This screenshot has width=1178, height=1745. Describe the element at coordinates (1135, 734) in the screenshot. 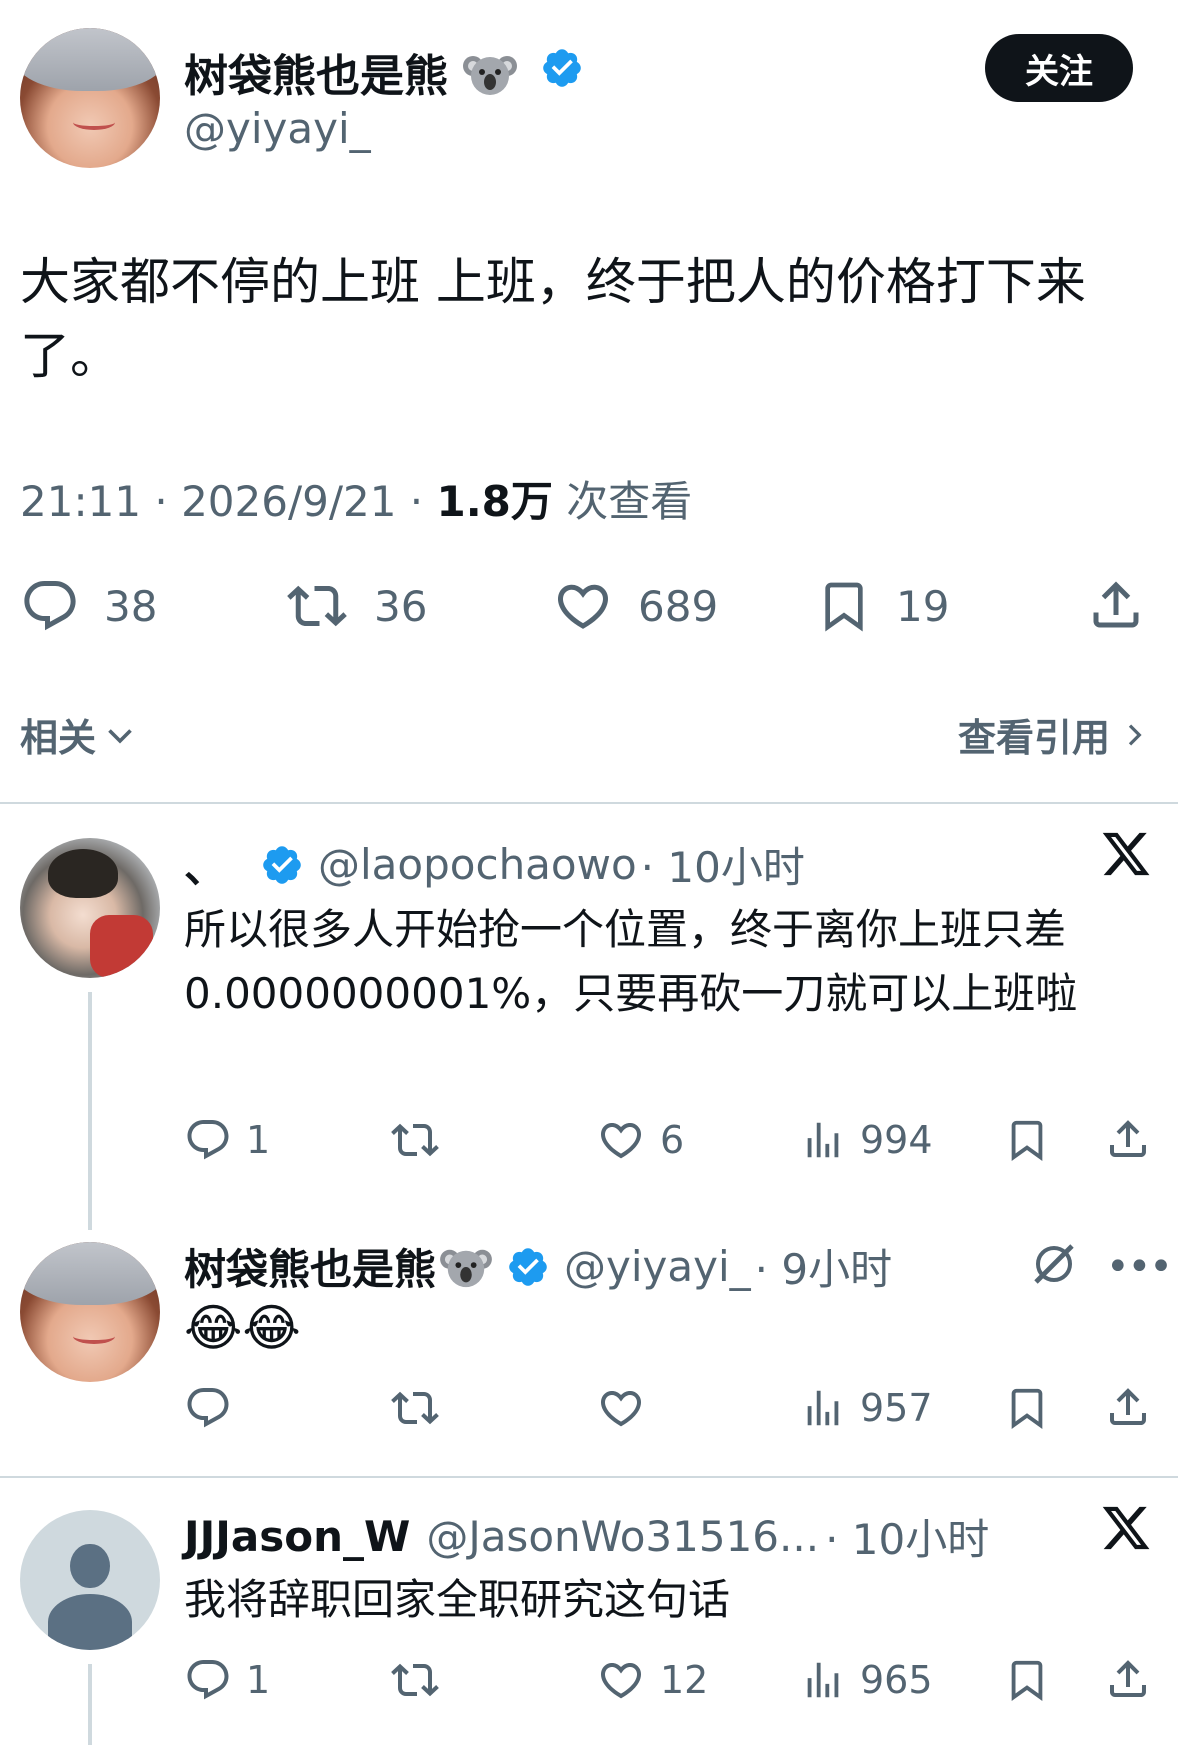

I see `chevron-right-icon` at that location.